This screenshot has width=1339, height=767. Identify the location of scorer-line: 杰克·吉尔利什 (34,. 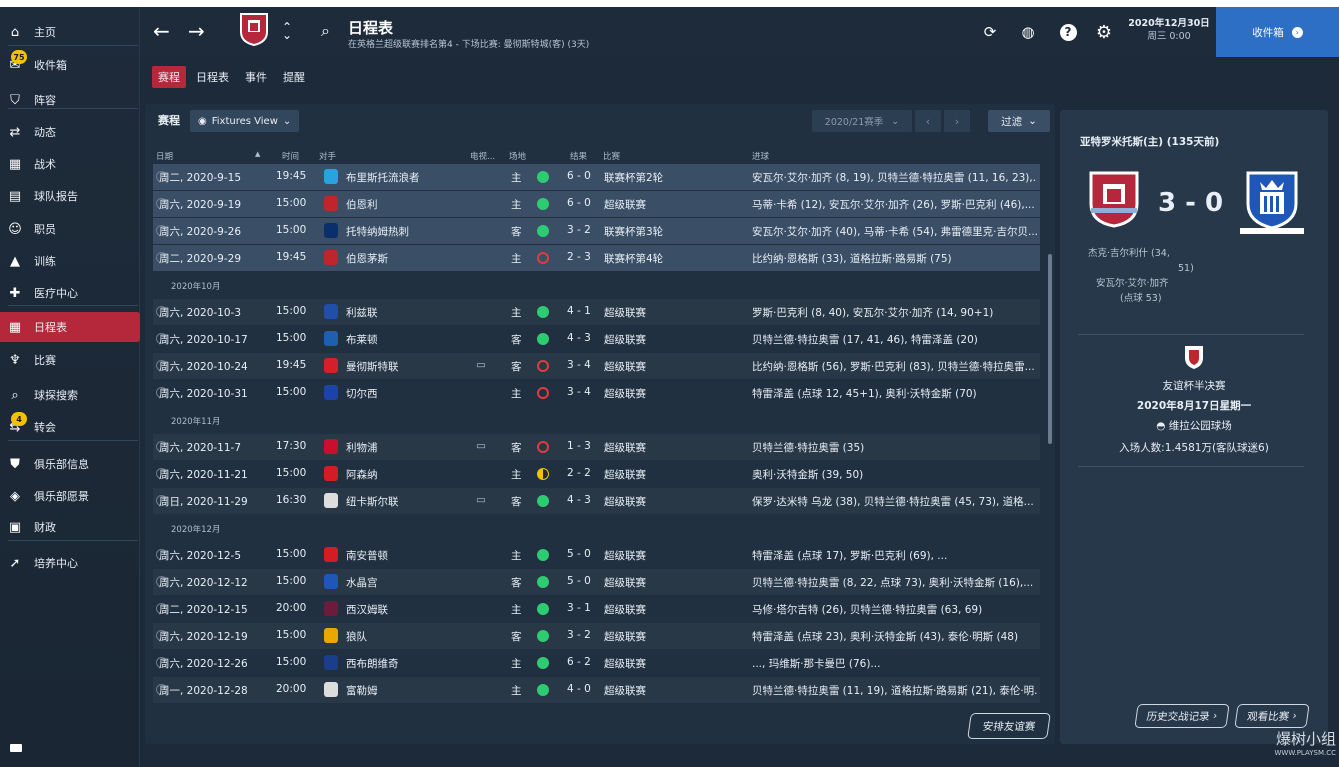
(1129, 253).